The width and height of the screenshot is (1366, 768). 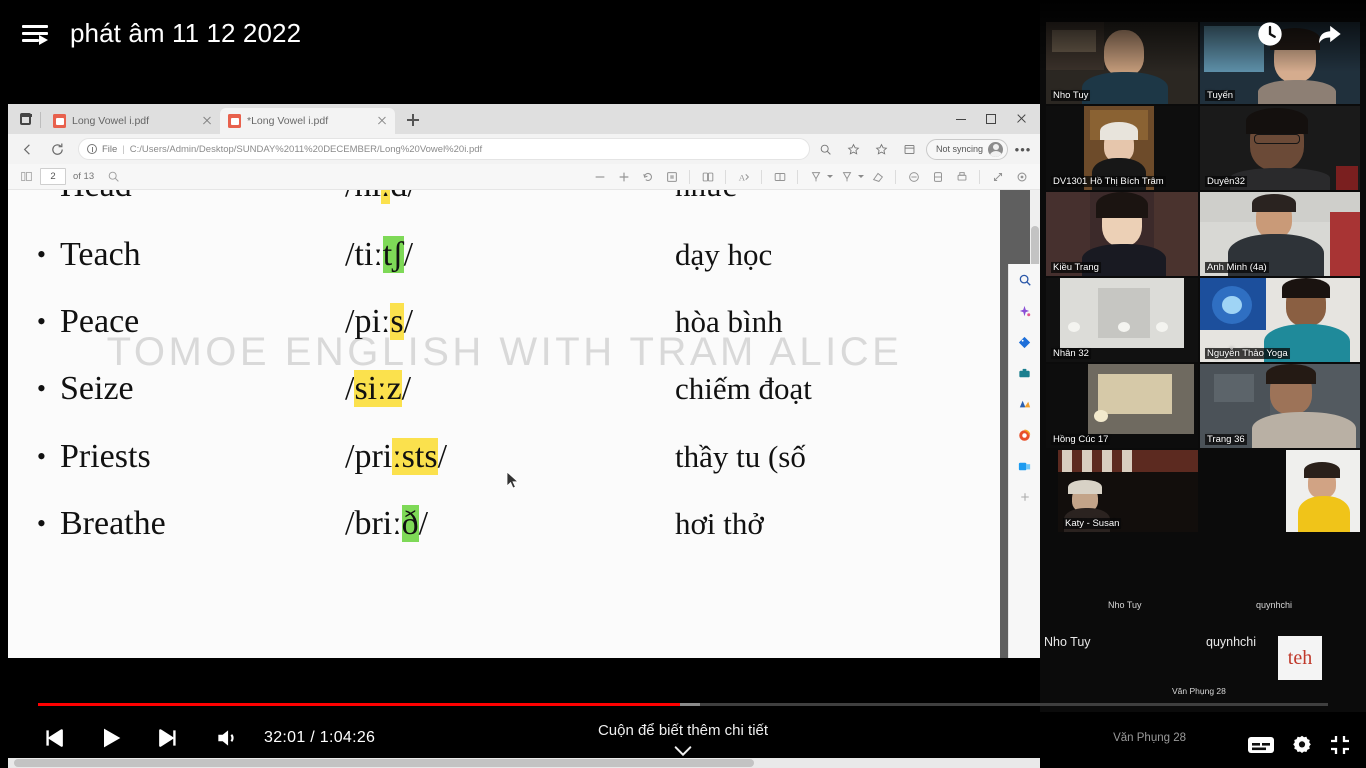 What do you see at coordinates (84, 176) in the screenshot?
I see `page-count-label: of 13` at bounding box center [84, 176].